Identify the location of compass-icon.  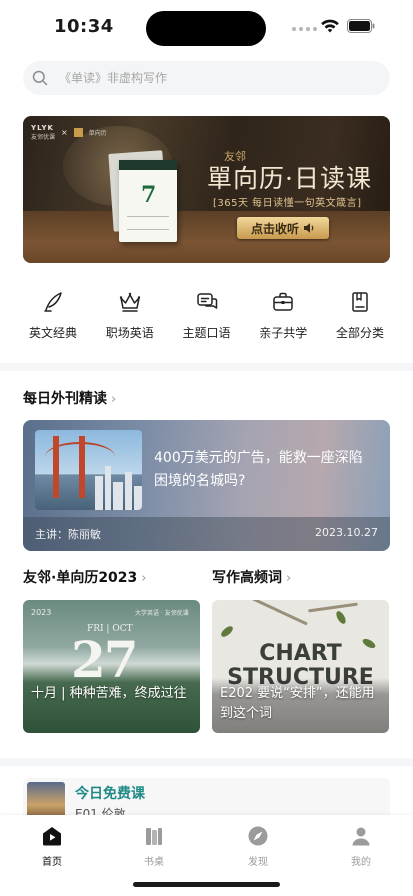
(258, 836).